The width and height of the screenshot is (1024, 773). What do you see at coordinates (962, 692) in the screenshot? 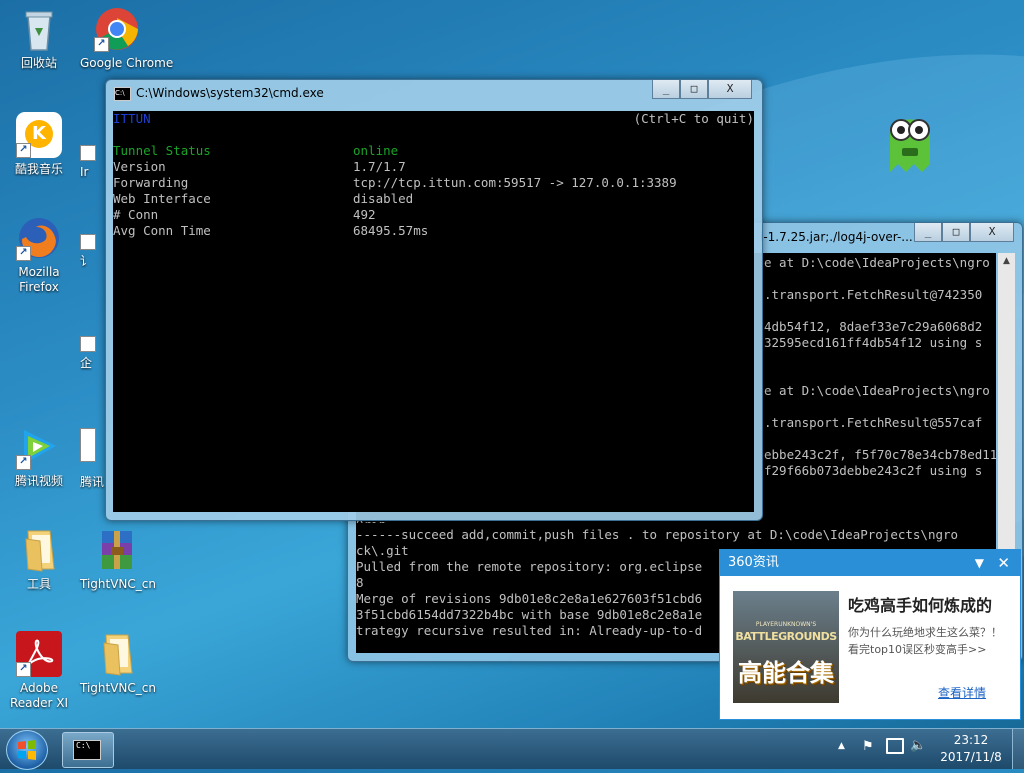
I see `notification-more-link: 查看详情` at bounding box center [962, 692].